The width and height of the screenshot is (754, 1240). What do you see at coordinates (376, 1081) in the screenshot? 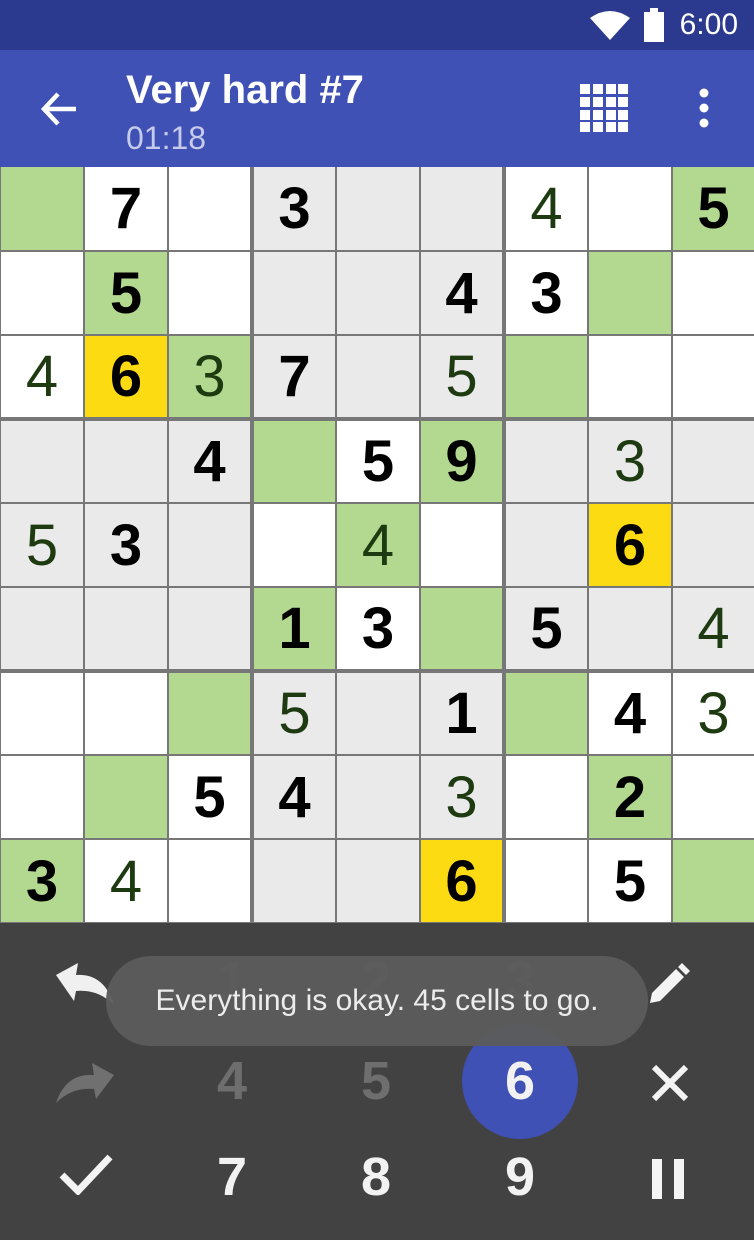
I see `number-key-5: 5` at bounding box center [376, 1081].